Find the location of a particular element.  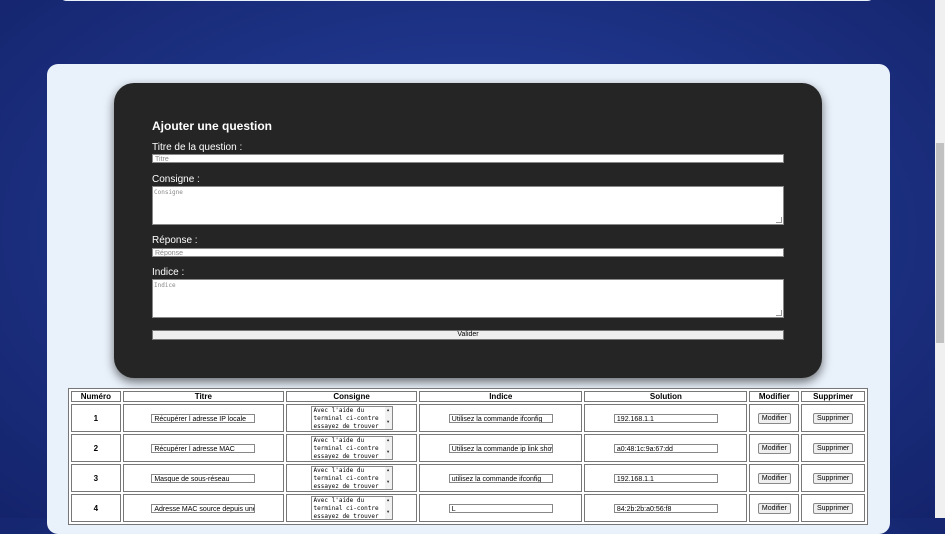

top-panel-edge is located at coordinates (467, 0).